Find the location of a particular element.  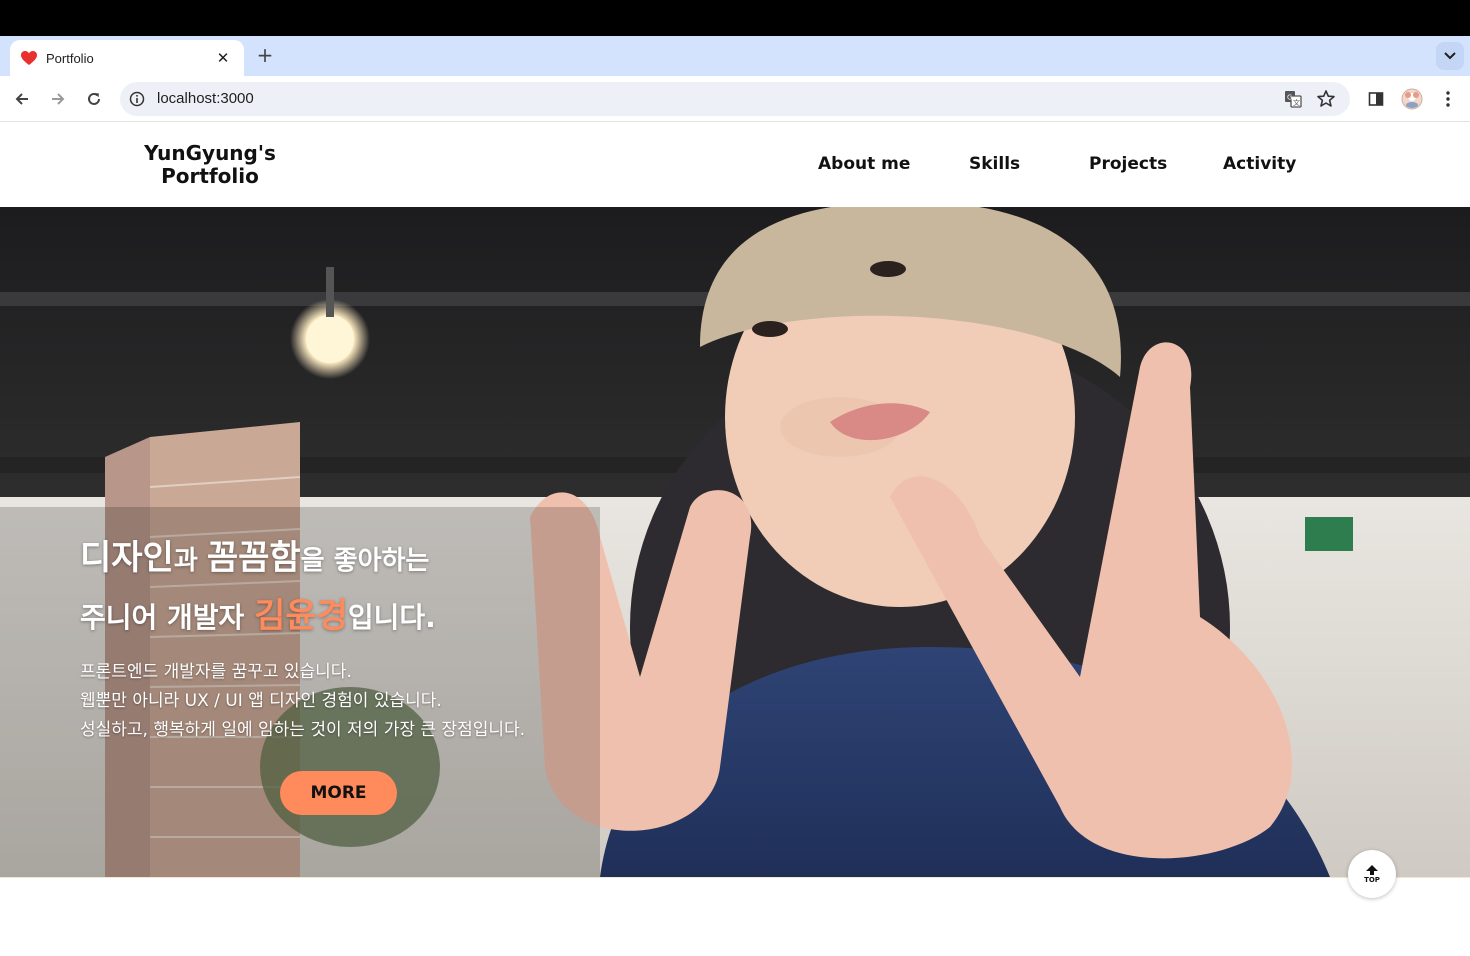

svg-text: 文 is located at coordinates (1296, 102).